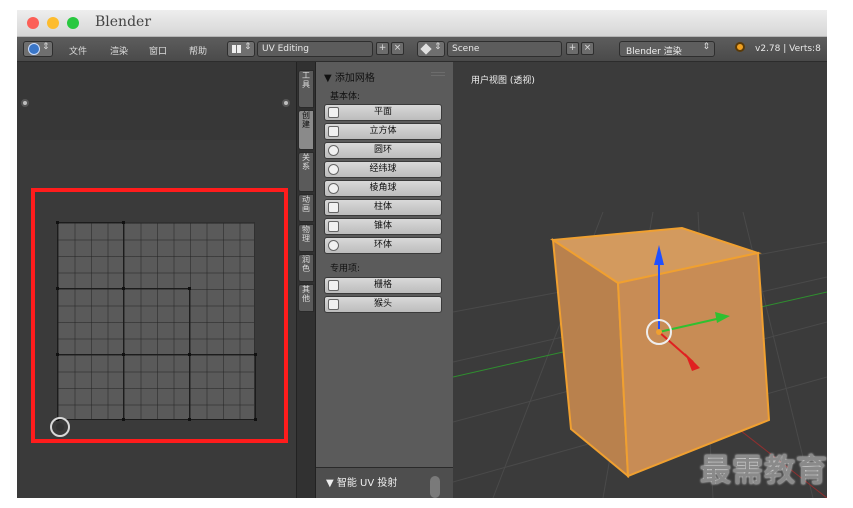 The height and width of the screenshot is (508, 853). Describe the element at coordinates (315, 49) in the screenshot. I see `screen-layout-field: UV Editing` at that location.